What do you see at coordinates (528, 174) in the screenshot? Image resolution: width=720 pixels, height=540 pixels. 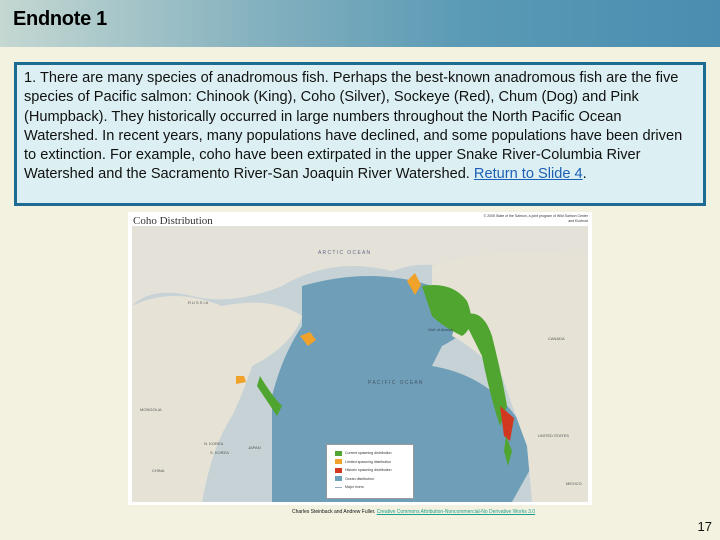 I see `return-to-slide-link: Return to Slide 4` at bounding box center [528, 174].